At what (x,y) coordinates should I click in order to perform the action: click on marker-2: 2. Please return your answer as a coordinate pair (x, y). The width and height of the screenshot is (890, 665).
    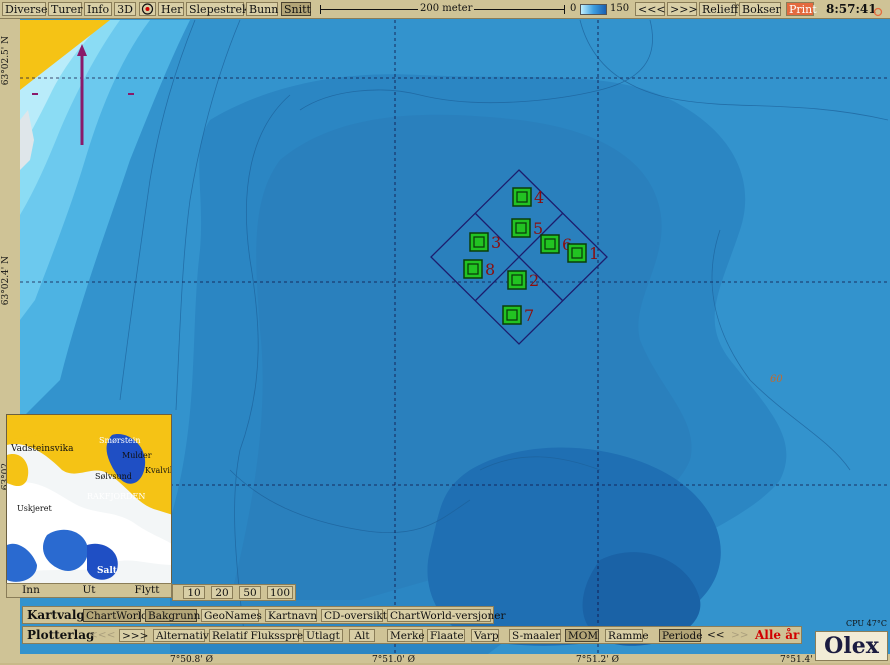
    Looking at the image, I should click on (523, 280).